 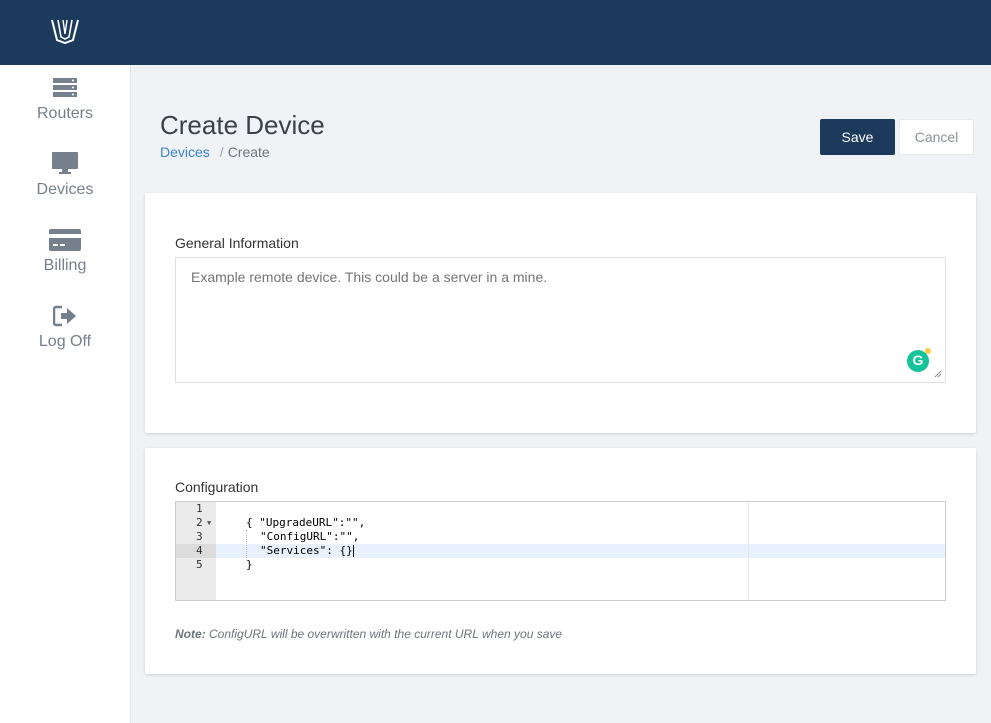 I want to click on monitor-icon, so click(x=65, y=163).